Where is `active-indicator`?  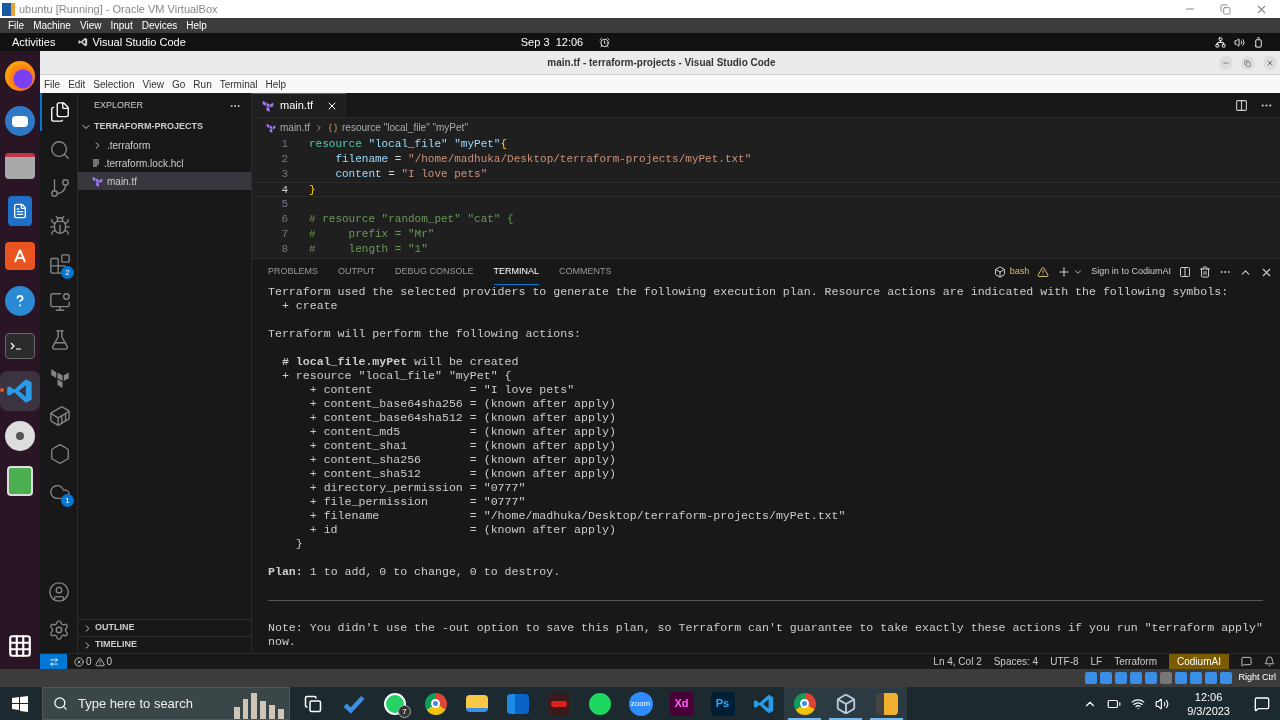 active-indicator is located at coordinates (886, 719).